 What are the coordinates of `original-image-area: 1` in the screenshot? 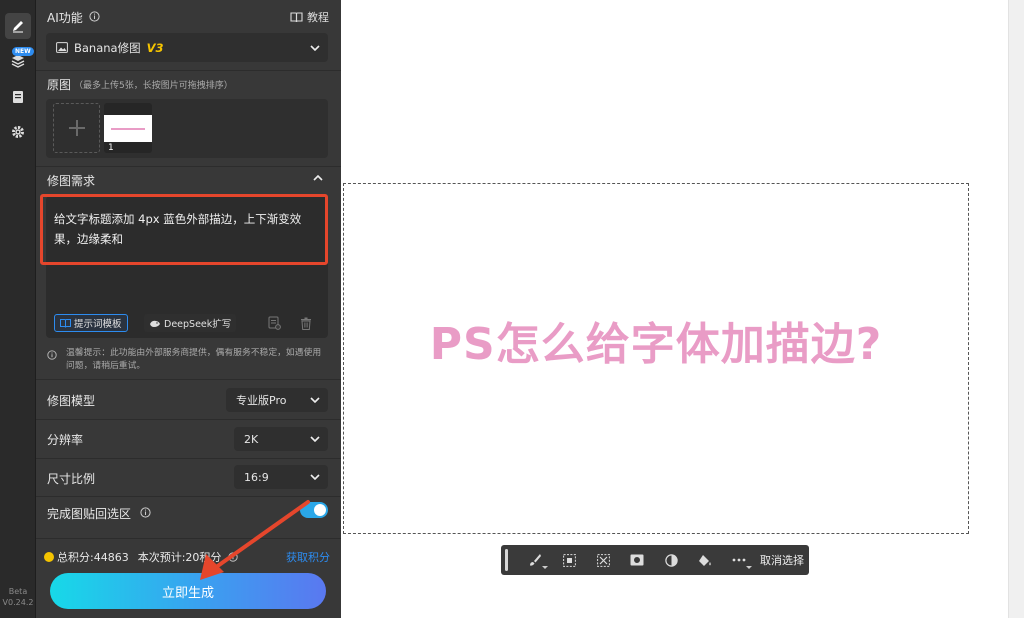 It's located at (187, 128).